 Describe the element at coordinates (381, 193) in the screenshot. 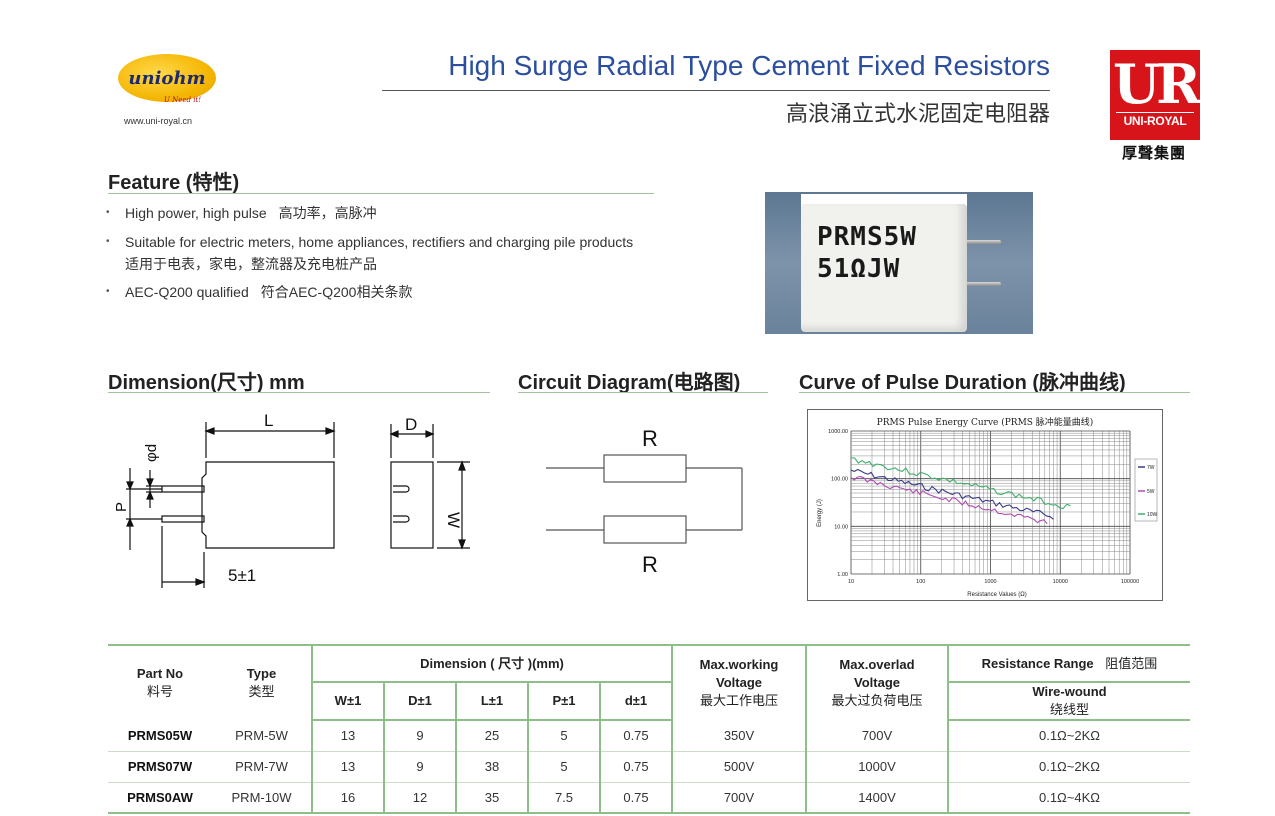

I see `feature-rule` at that location.